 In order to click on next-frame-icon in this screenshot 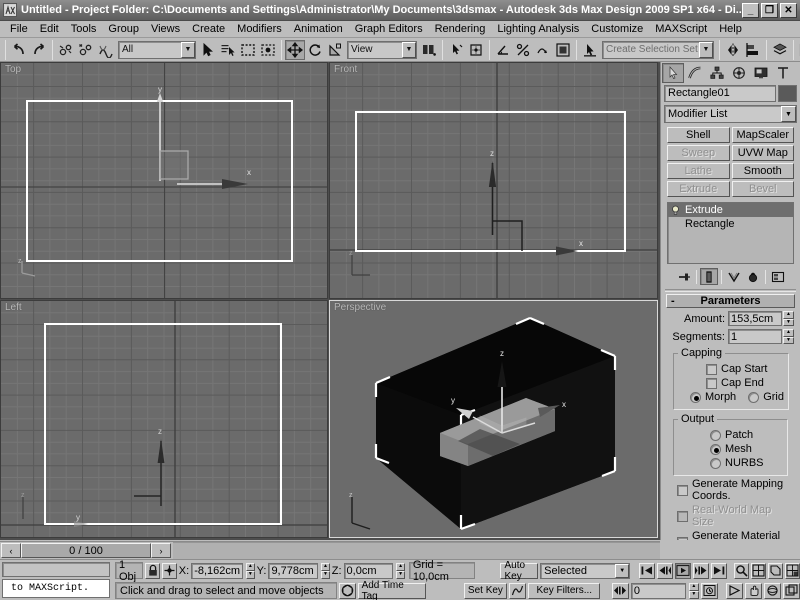, I will do `click(700, 570)`.